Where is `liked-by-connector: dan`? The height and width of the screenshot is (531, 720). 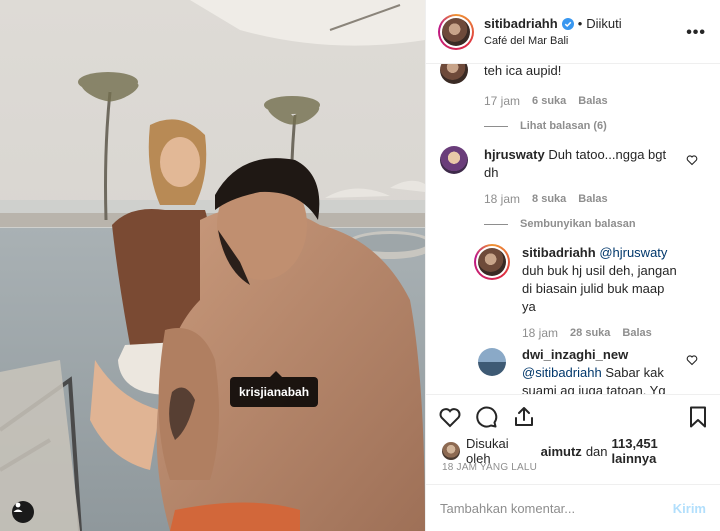
liked-by-connector: dan is located at coordinates (596, 451).